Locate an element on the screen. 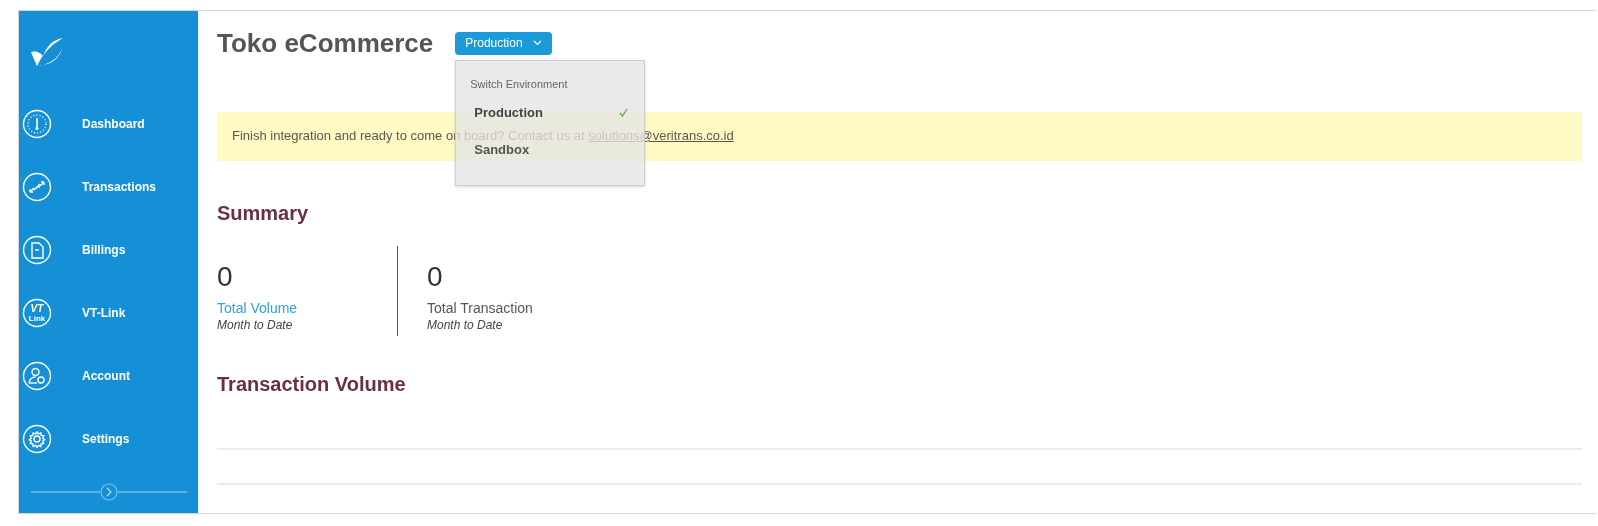 This screenshot has width=1598, height=526. collapse-button is located at coordinates (108, 492).